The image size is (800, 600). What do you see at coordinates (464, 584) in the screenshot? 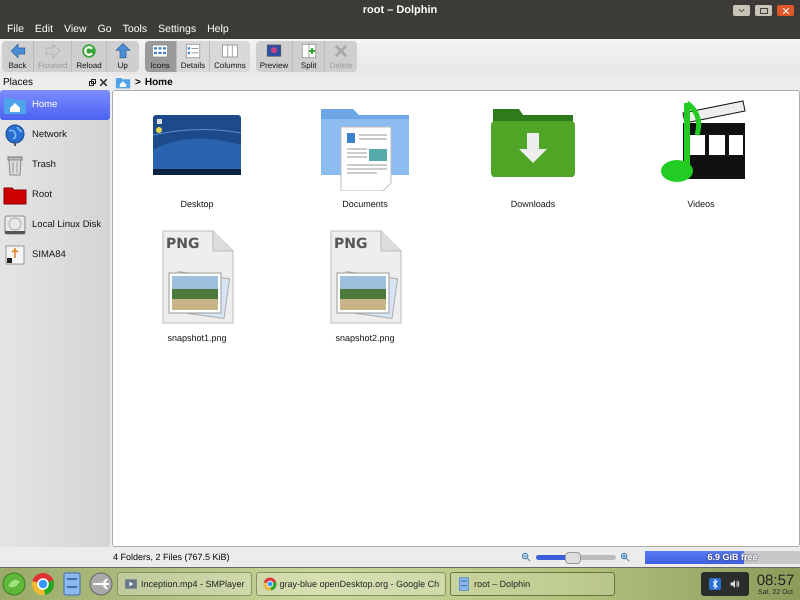
I see `file-cabinet-icon` at bounding box center [464, 584].